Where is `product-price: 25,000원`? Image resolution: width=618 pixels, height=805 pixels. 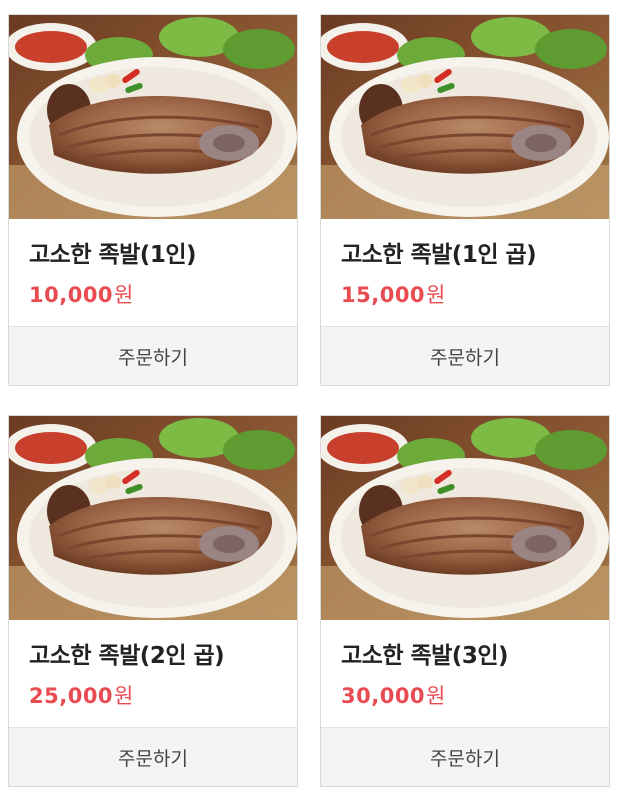 product-price: 25,000원 is located at coordinates (81, 695).